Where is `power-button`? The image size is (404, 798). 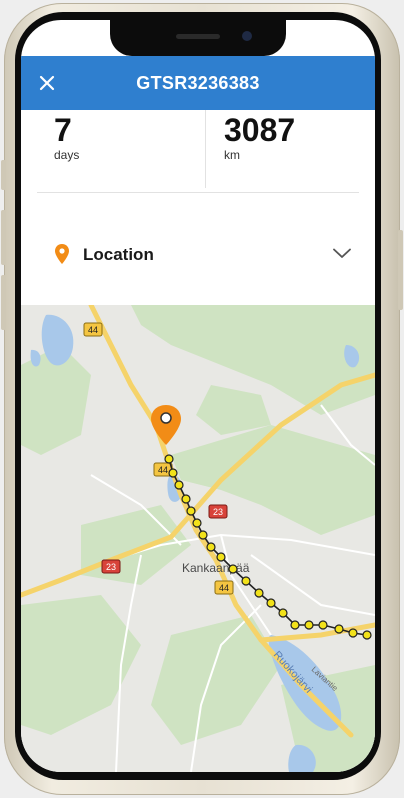 power-button is located at coordinates (400, 270).